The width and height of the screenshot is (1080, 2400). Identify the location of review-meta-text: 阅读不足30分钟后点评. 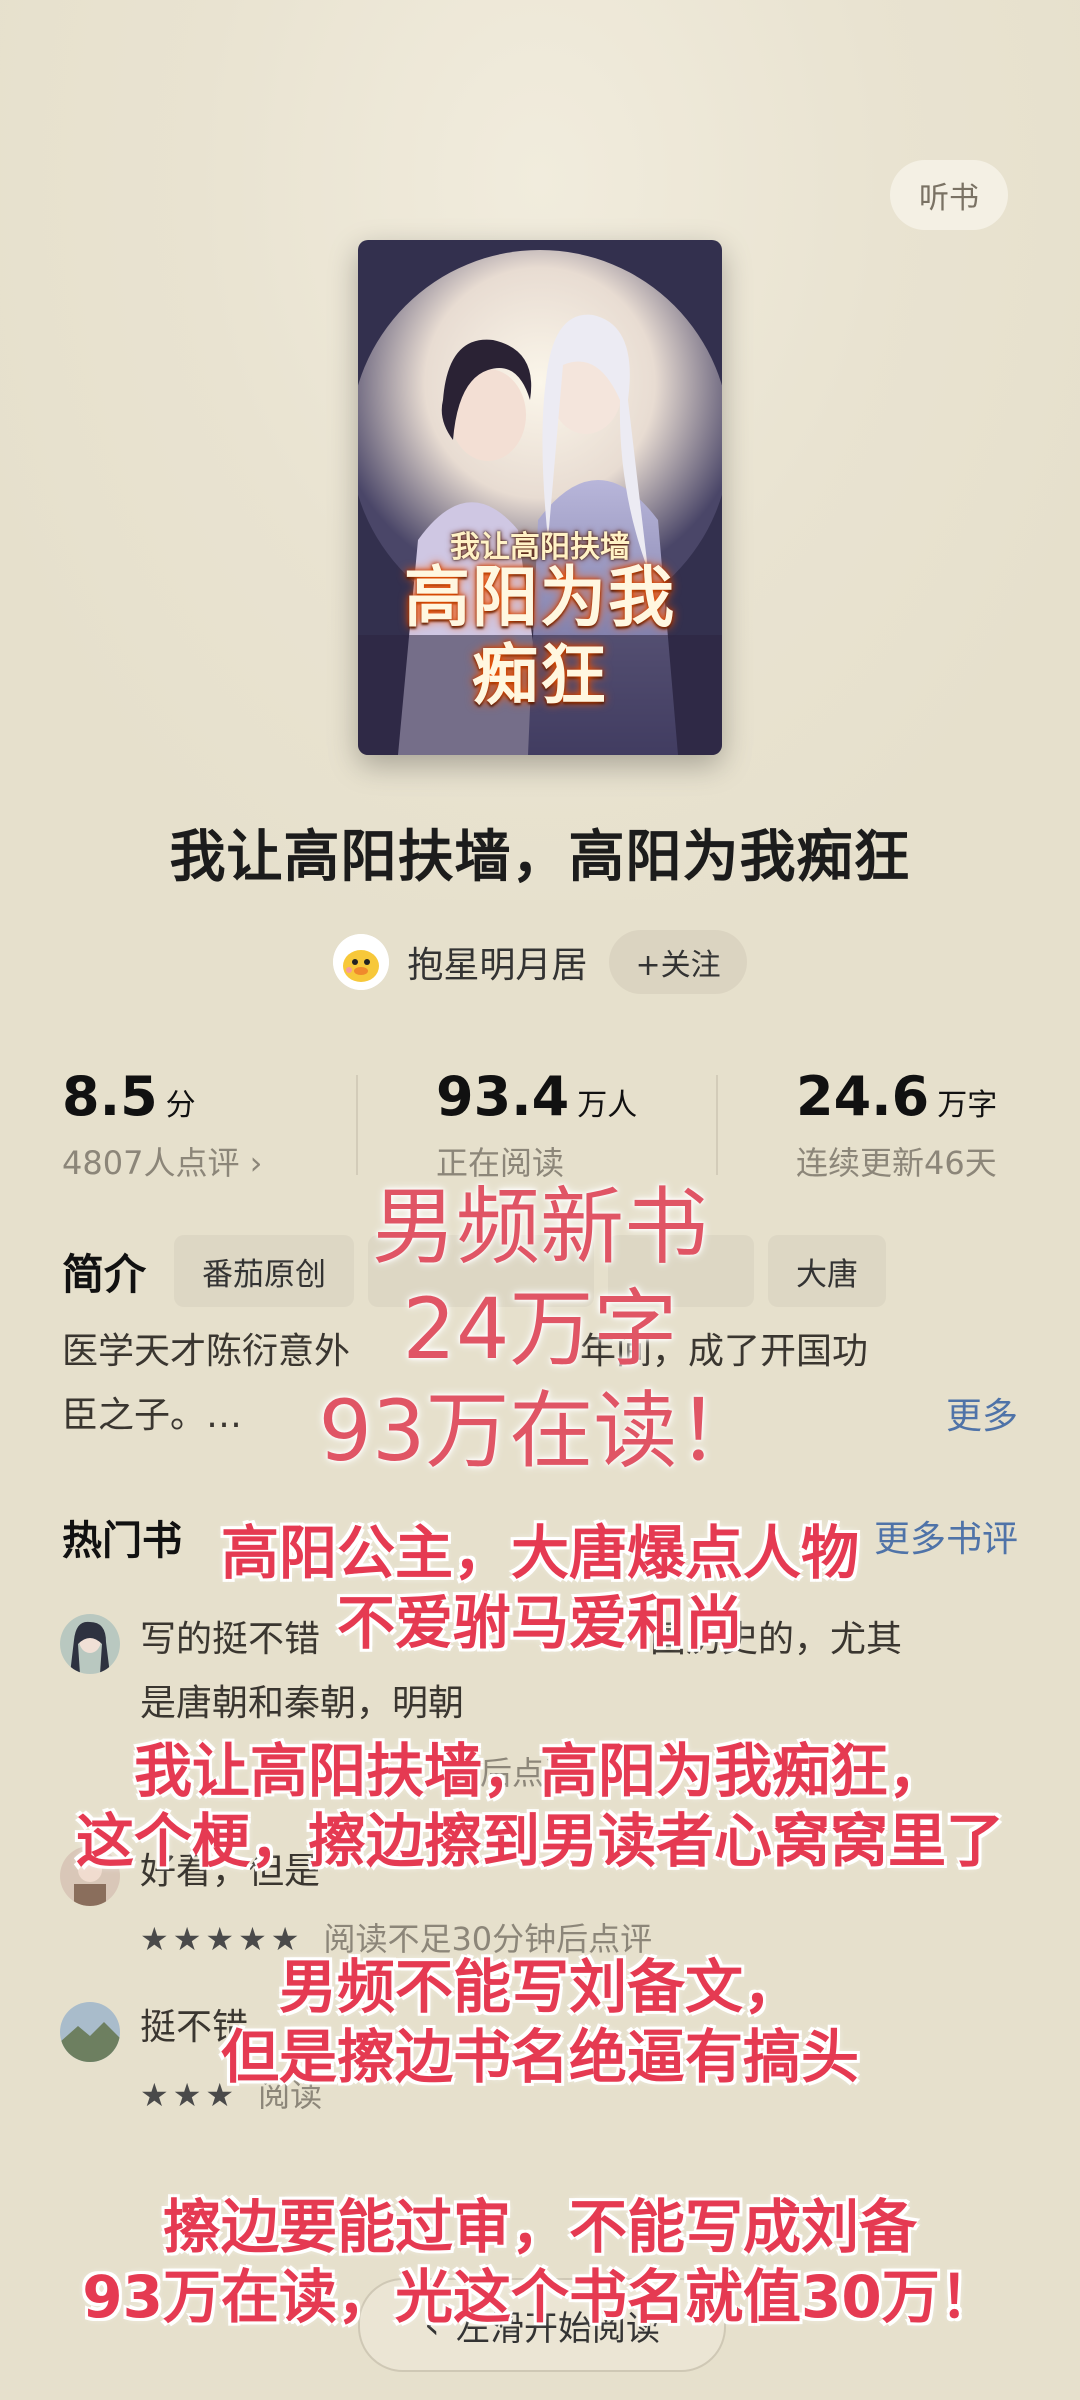
(488, 1939).